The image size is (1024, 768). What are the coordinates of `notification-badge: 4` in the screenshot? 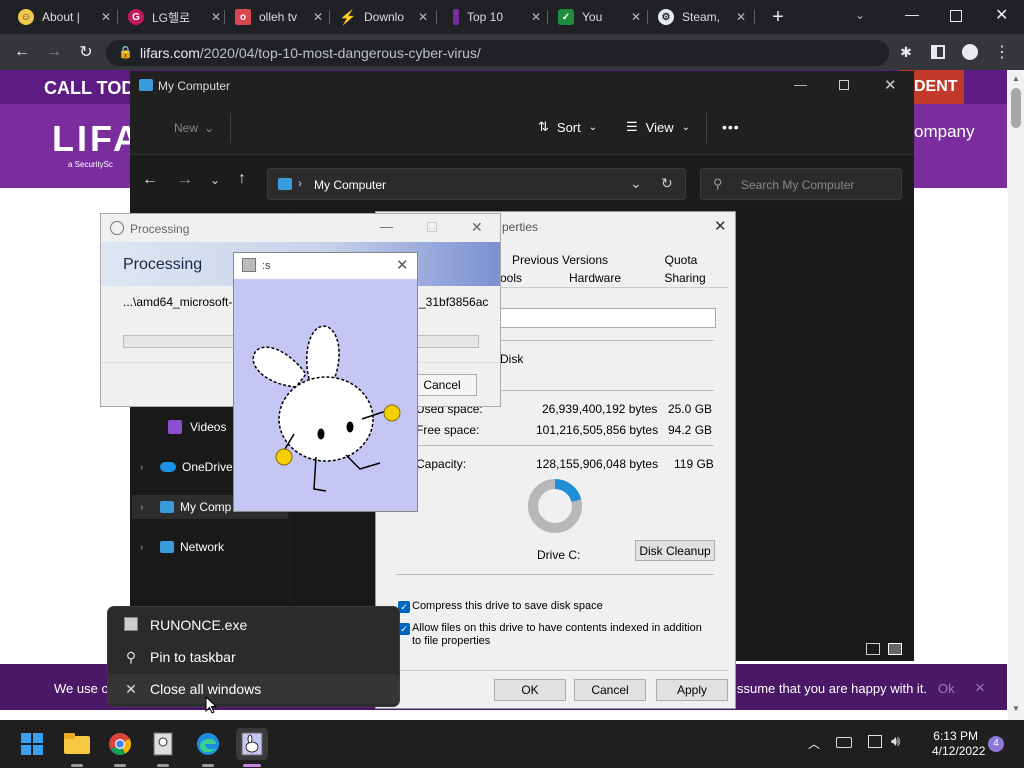 It's located at (996, 744).